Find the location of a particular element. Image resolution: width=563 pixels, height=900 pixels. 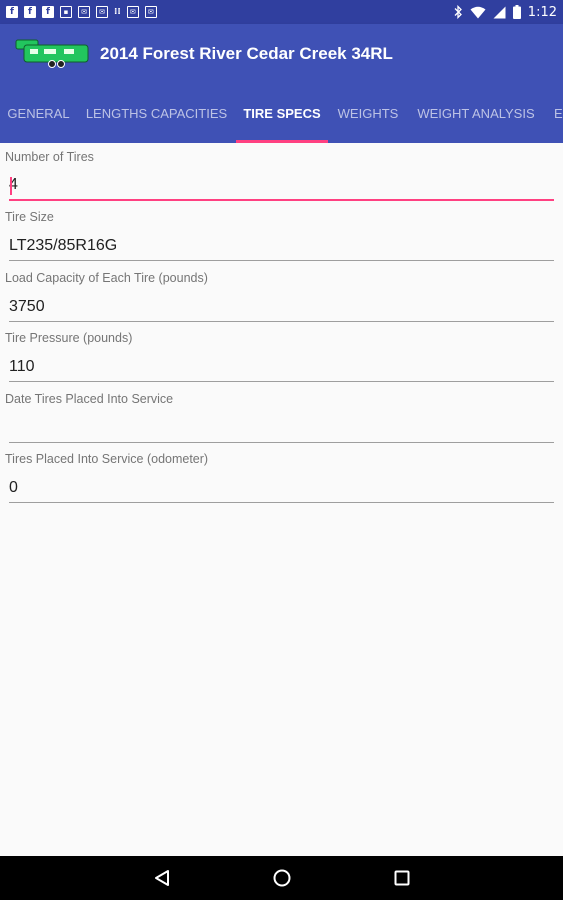

tab-label: TIRE SPECS is located at coordinates (282, 113).